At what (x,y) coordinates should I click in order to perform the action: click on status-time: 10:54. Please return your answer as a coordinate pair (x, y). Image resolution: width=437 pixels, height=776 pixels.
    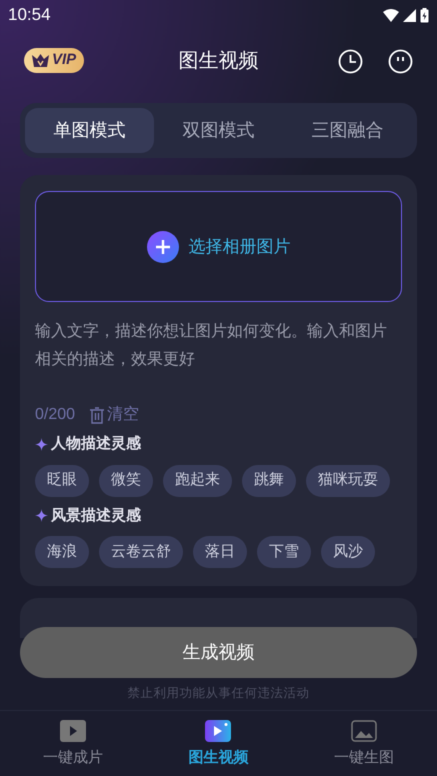
    Looking at the image, I should click on (29, 15).